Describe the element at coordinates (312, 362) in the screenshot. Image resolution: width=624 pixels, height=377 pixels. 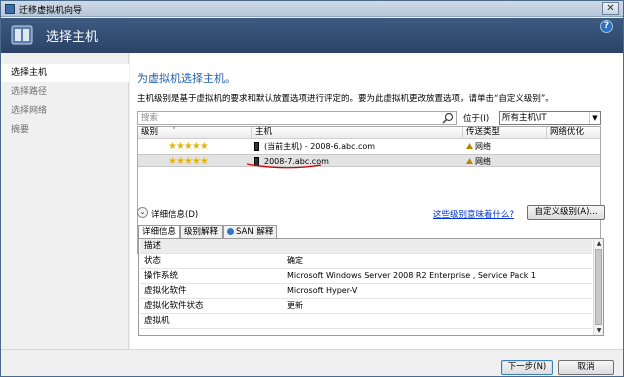
I see `wizard-footer: 下一步(N) 取消` at that location.